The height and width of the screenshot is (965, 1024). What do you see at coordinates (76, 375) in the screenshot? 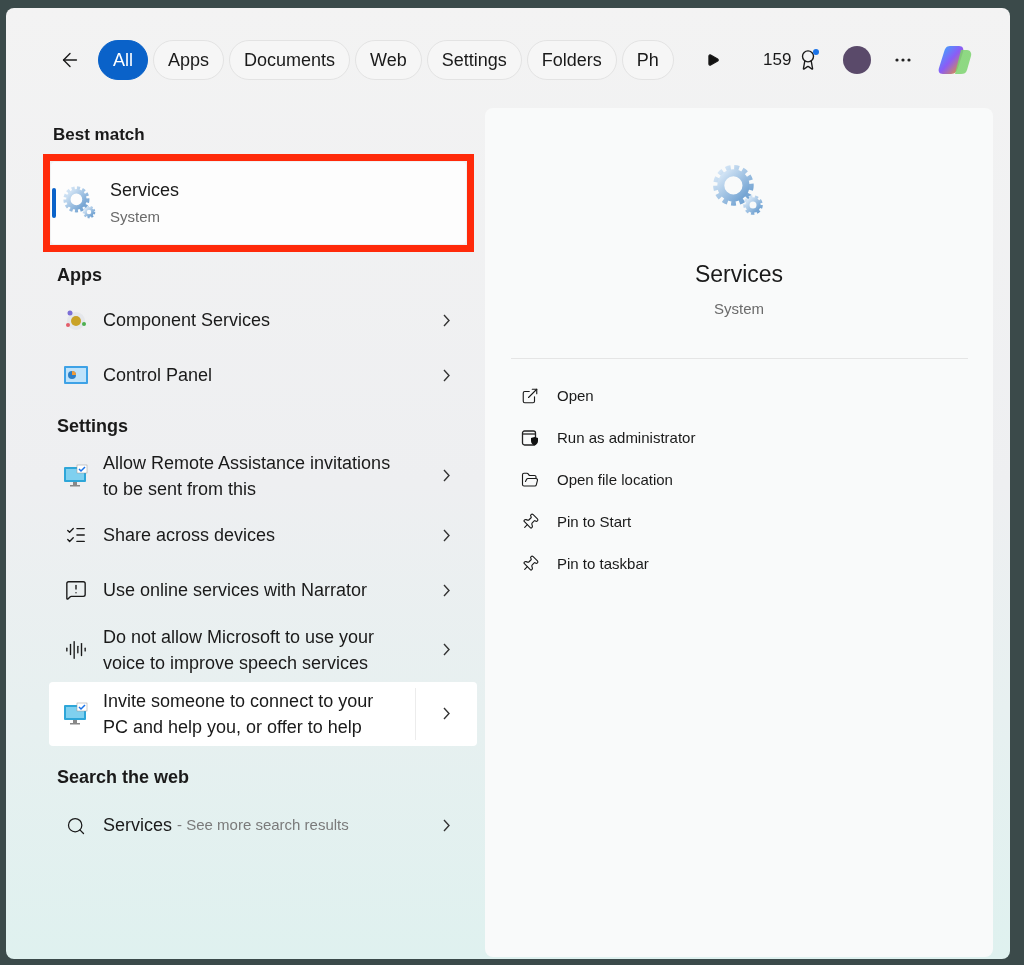
I see `control-panel-icon` at bounding box center [76, 375].